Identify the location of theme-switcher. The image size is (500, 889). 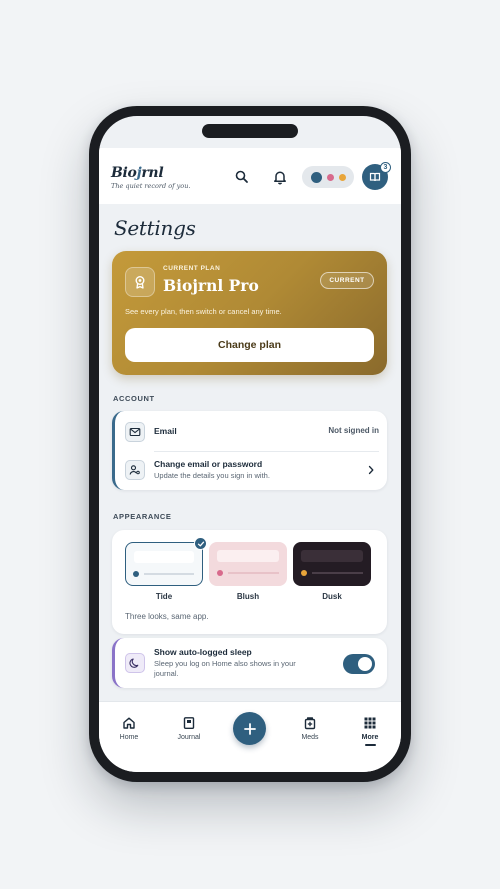
(328, 177).